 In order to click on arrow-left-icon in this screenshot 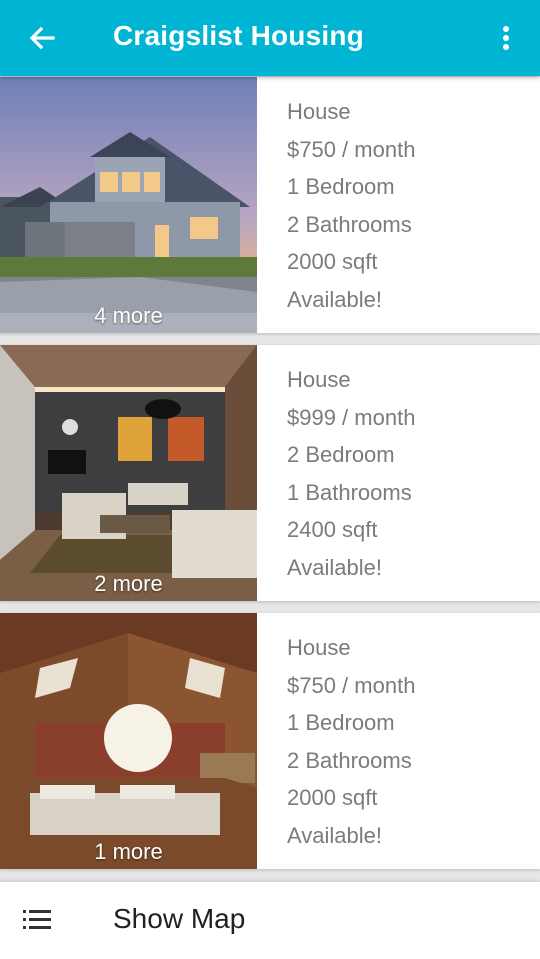, I will do `click(42, 38)`.